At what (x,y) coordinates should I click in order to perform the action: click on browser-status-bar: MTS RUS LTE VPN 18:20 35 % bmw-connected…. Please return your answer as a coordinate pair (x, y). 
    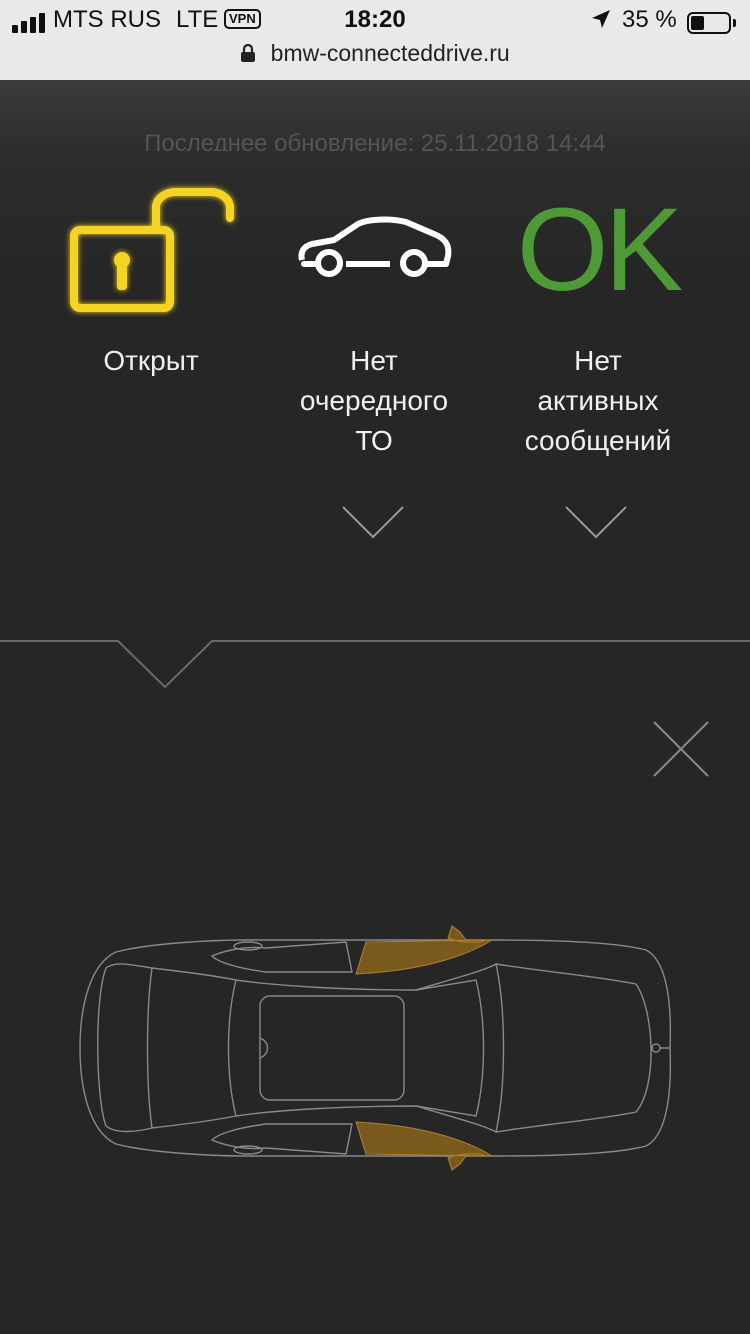
    Looking at the image, I should click on (375, 40).